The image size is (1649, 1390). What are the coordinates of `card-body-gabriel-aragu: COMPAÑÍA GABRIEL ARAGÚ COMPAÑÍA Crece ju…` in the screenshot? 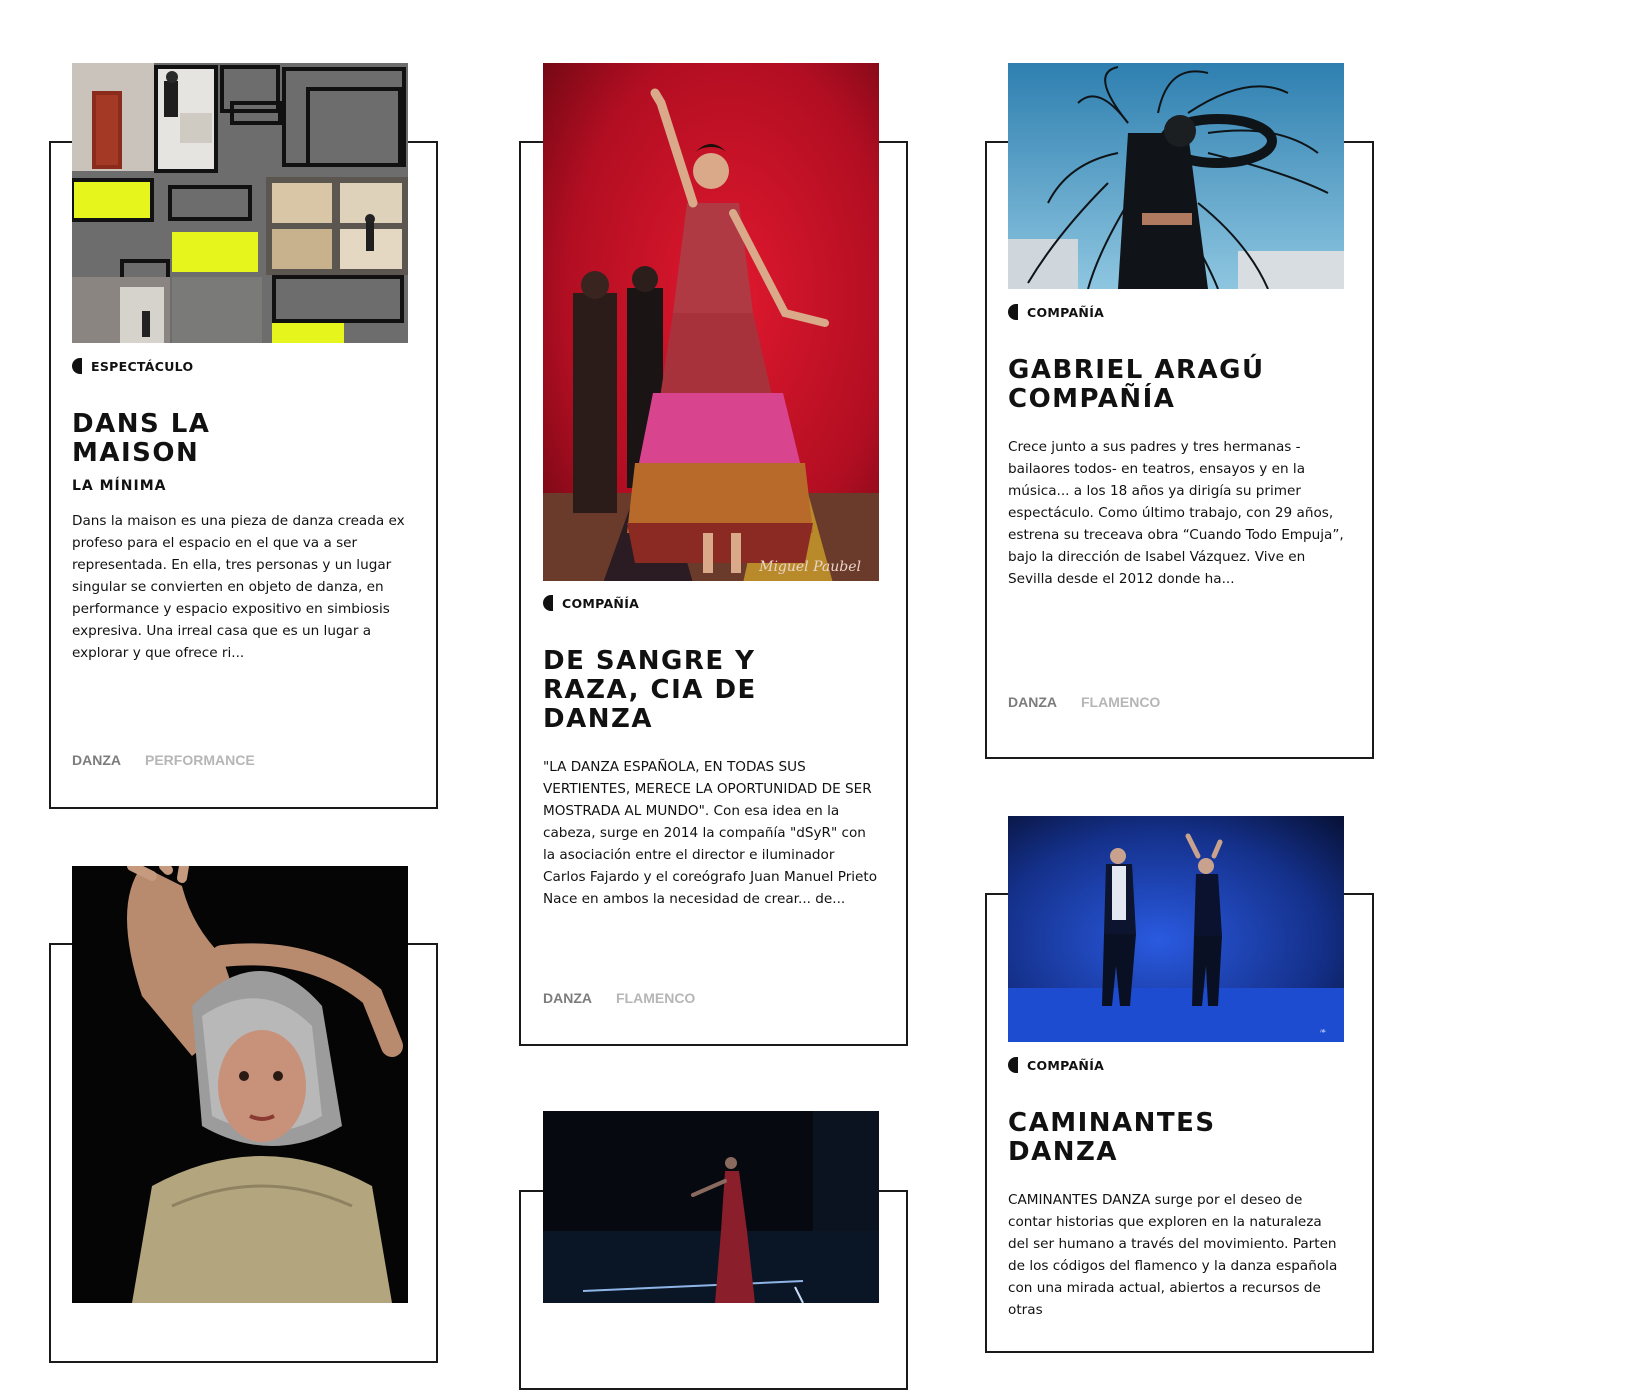 It's located at (1176, 447).